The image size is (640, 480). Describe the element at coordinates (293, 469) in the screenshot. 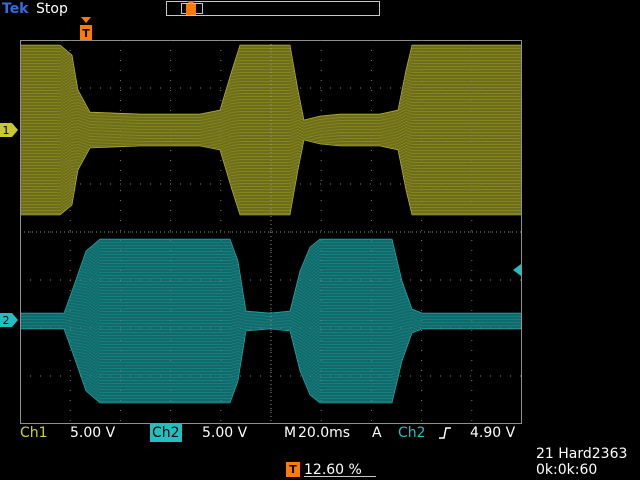

I see `trigger-position-value-icon: T` at that location.